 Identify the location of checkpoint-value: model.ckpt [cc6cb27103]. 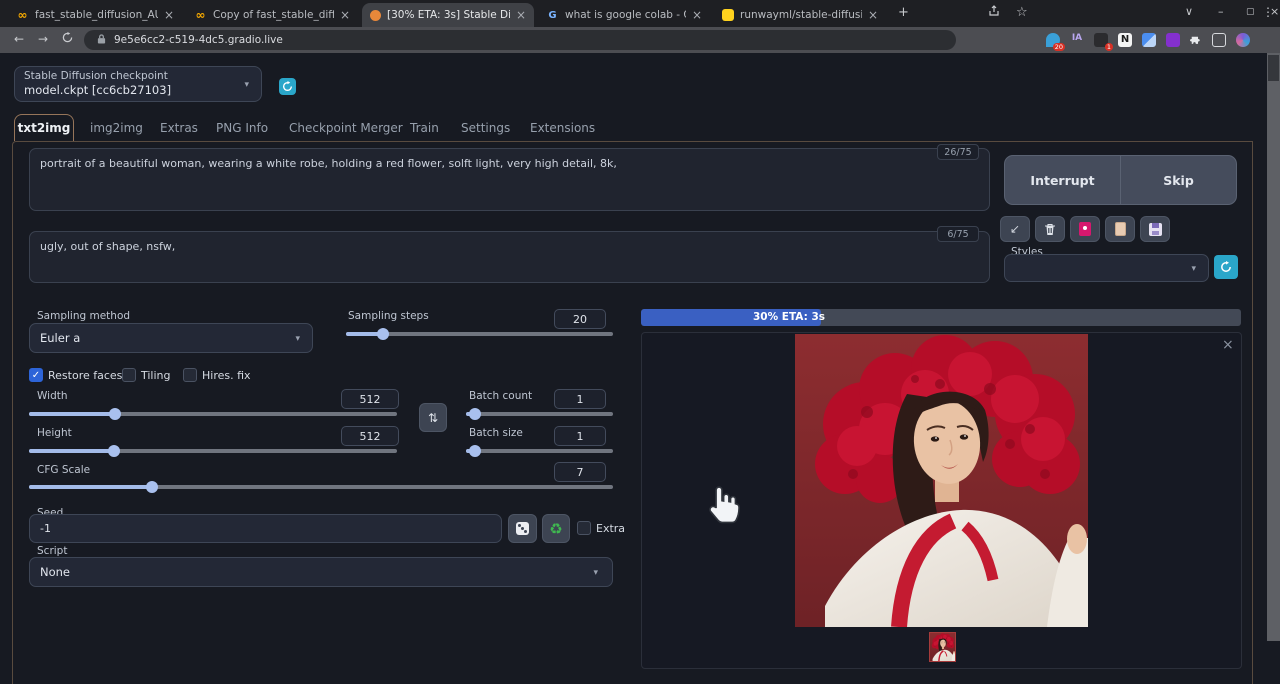
(98, 90).